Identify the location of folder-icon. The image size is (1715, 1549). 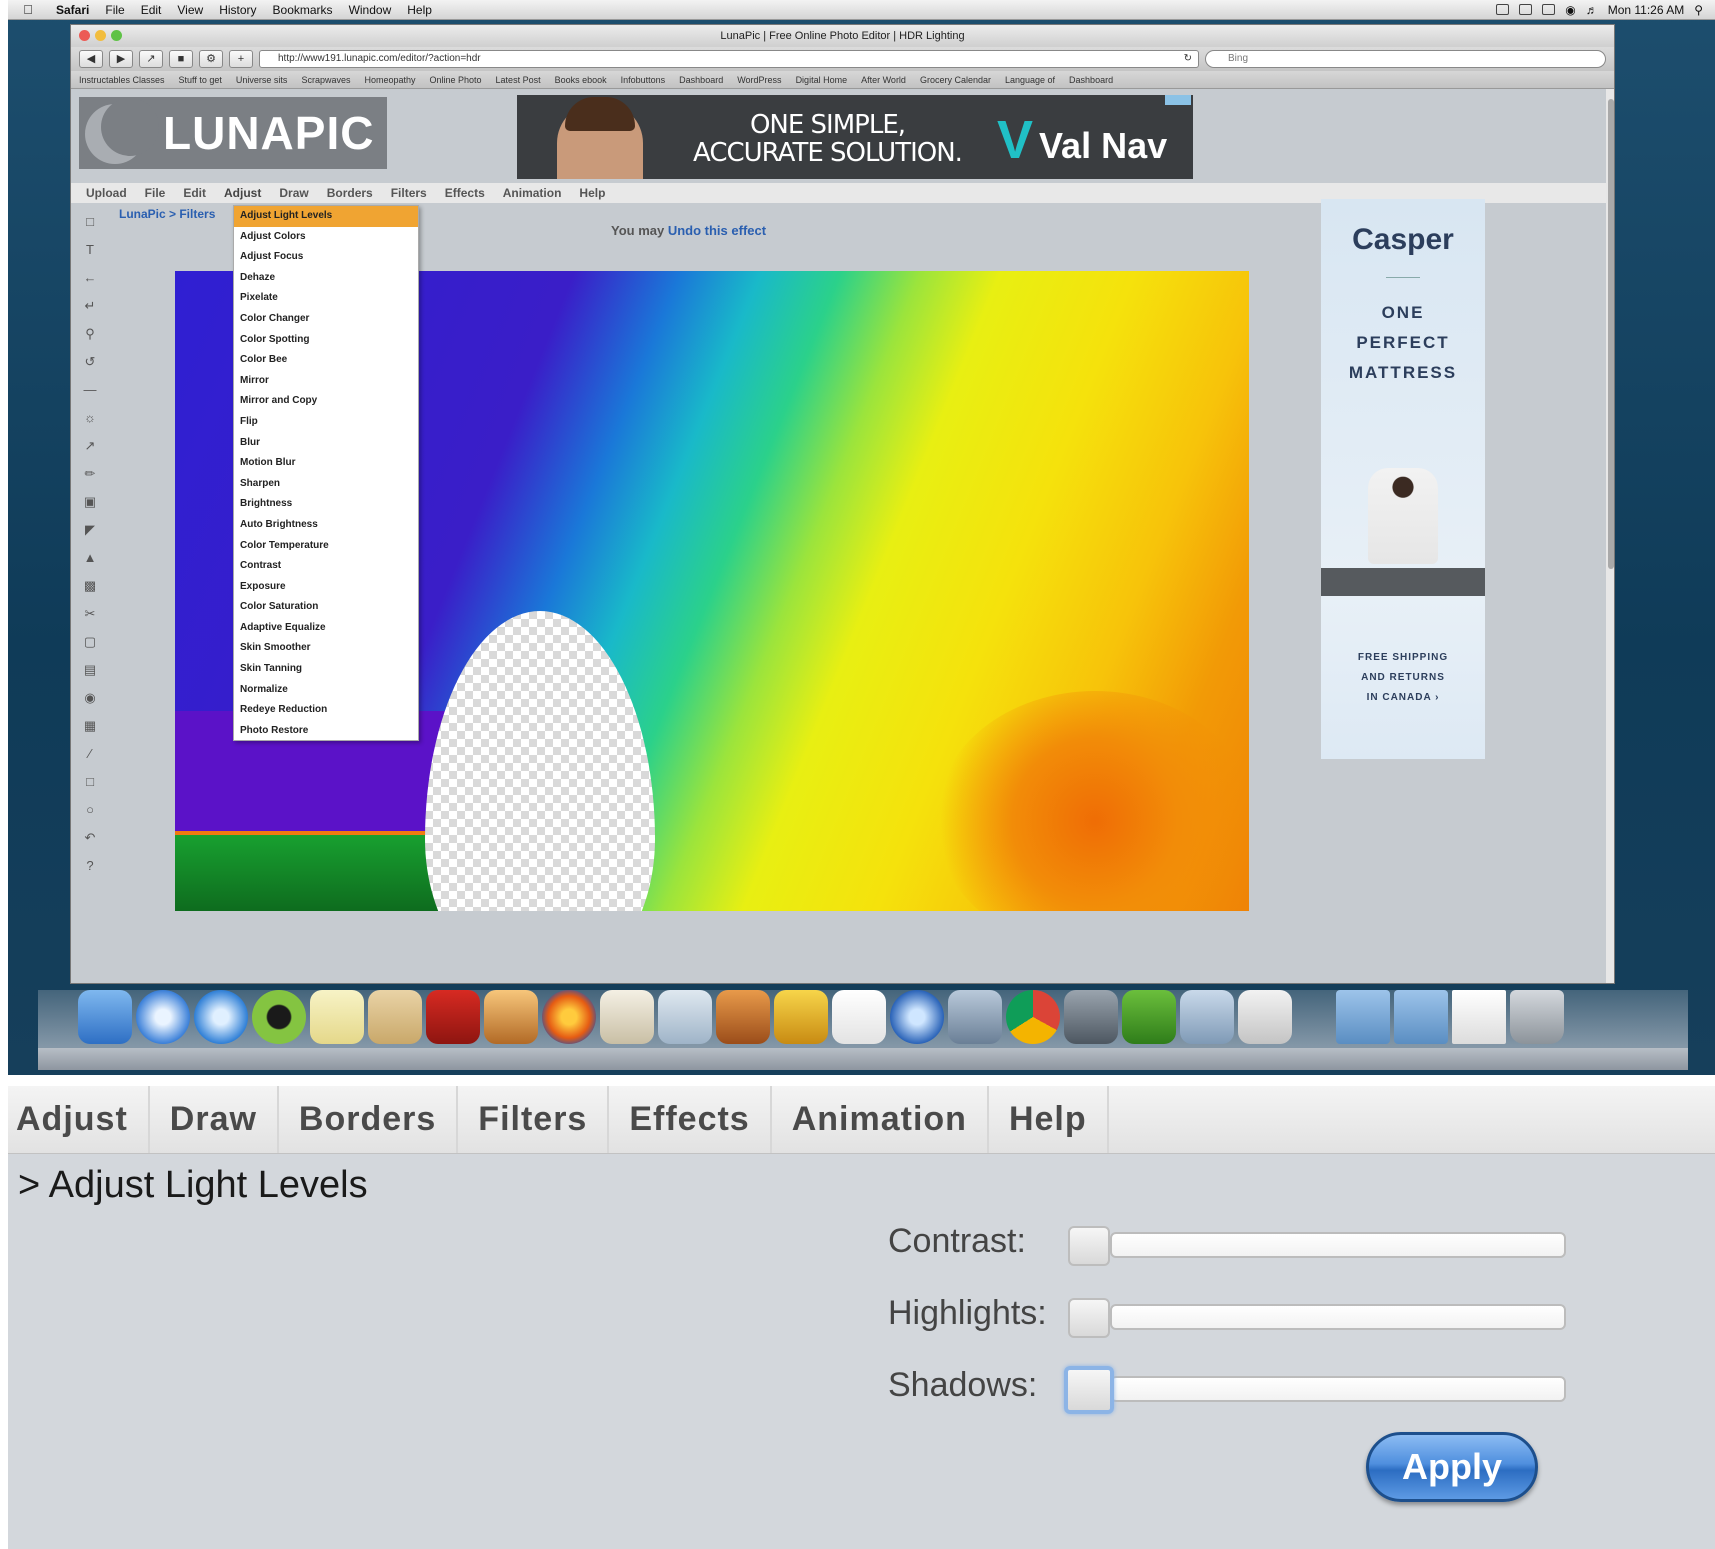
(1363, 1017).